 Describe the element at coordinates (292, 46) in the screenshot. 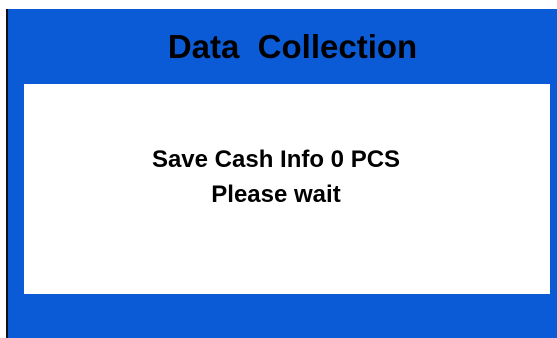

I see `screen-title: Data Collection` at that location.